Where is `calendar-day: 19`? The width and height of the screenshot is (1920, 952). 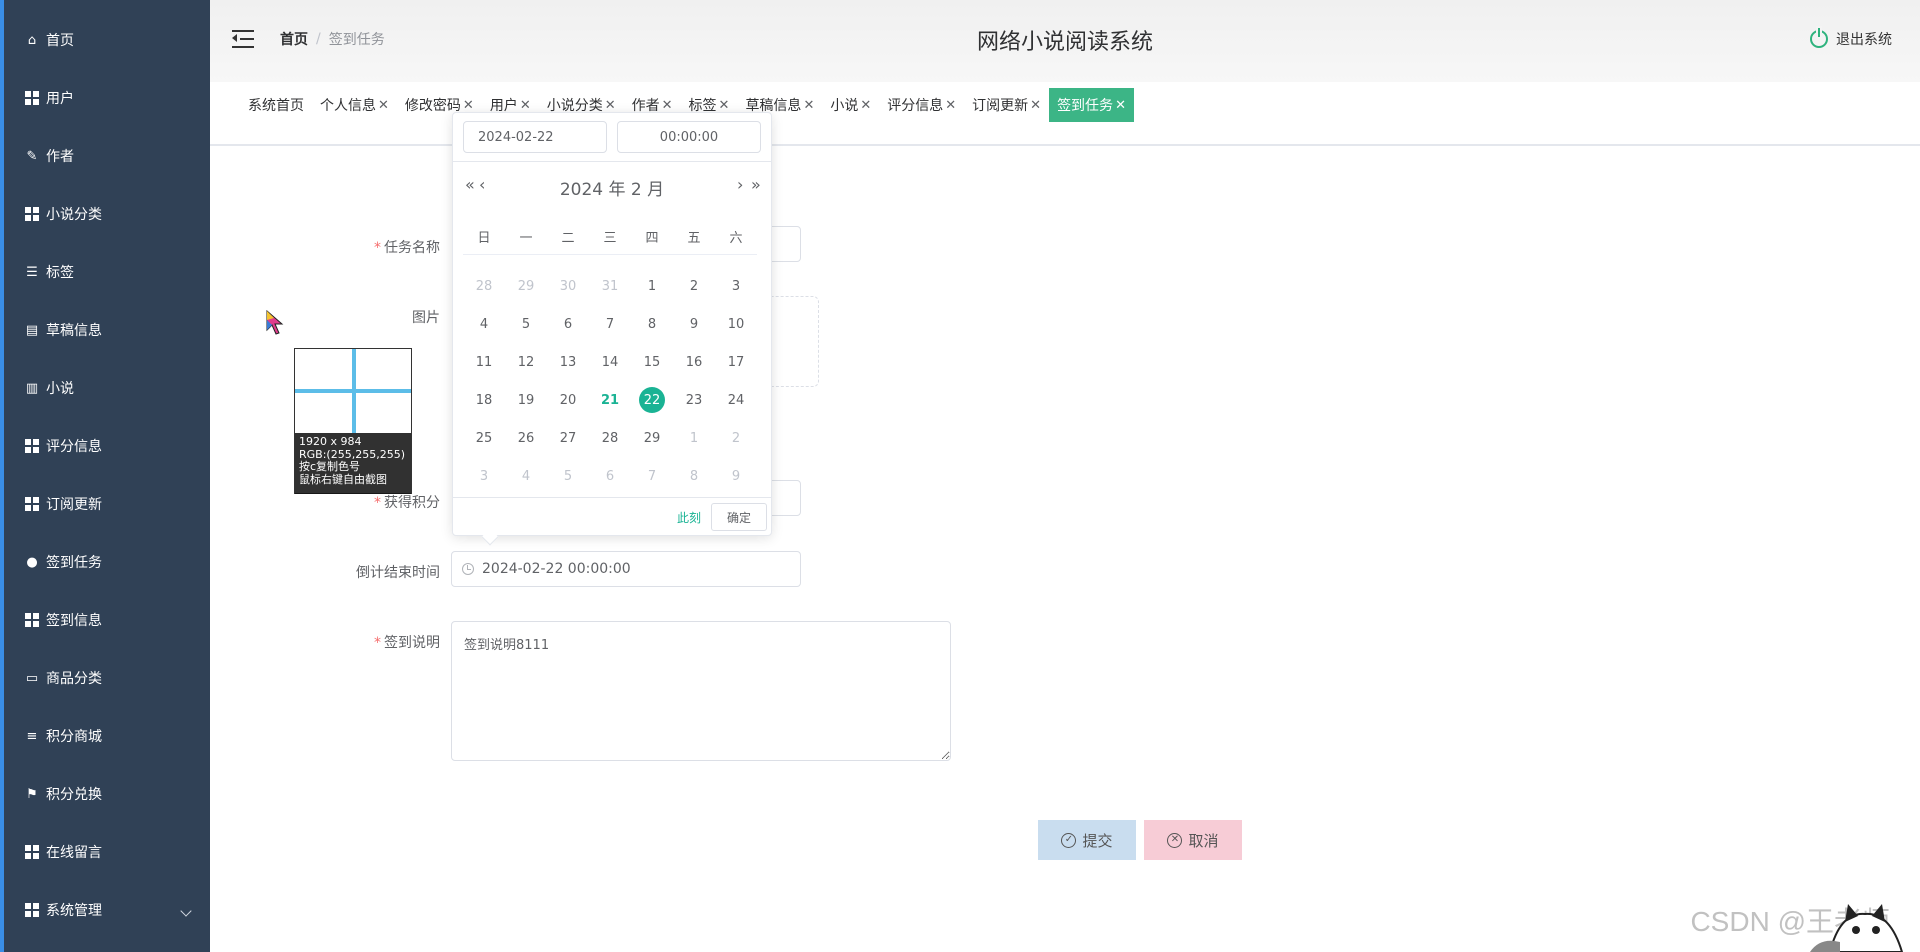
calendar-day: 19 is located at coordinates (526, 400).